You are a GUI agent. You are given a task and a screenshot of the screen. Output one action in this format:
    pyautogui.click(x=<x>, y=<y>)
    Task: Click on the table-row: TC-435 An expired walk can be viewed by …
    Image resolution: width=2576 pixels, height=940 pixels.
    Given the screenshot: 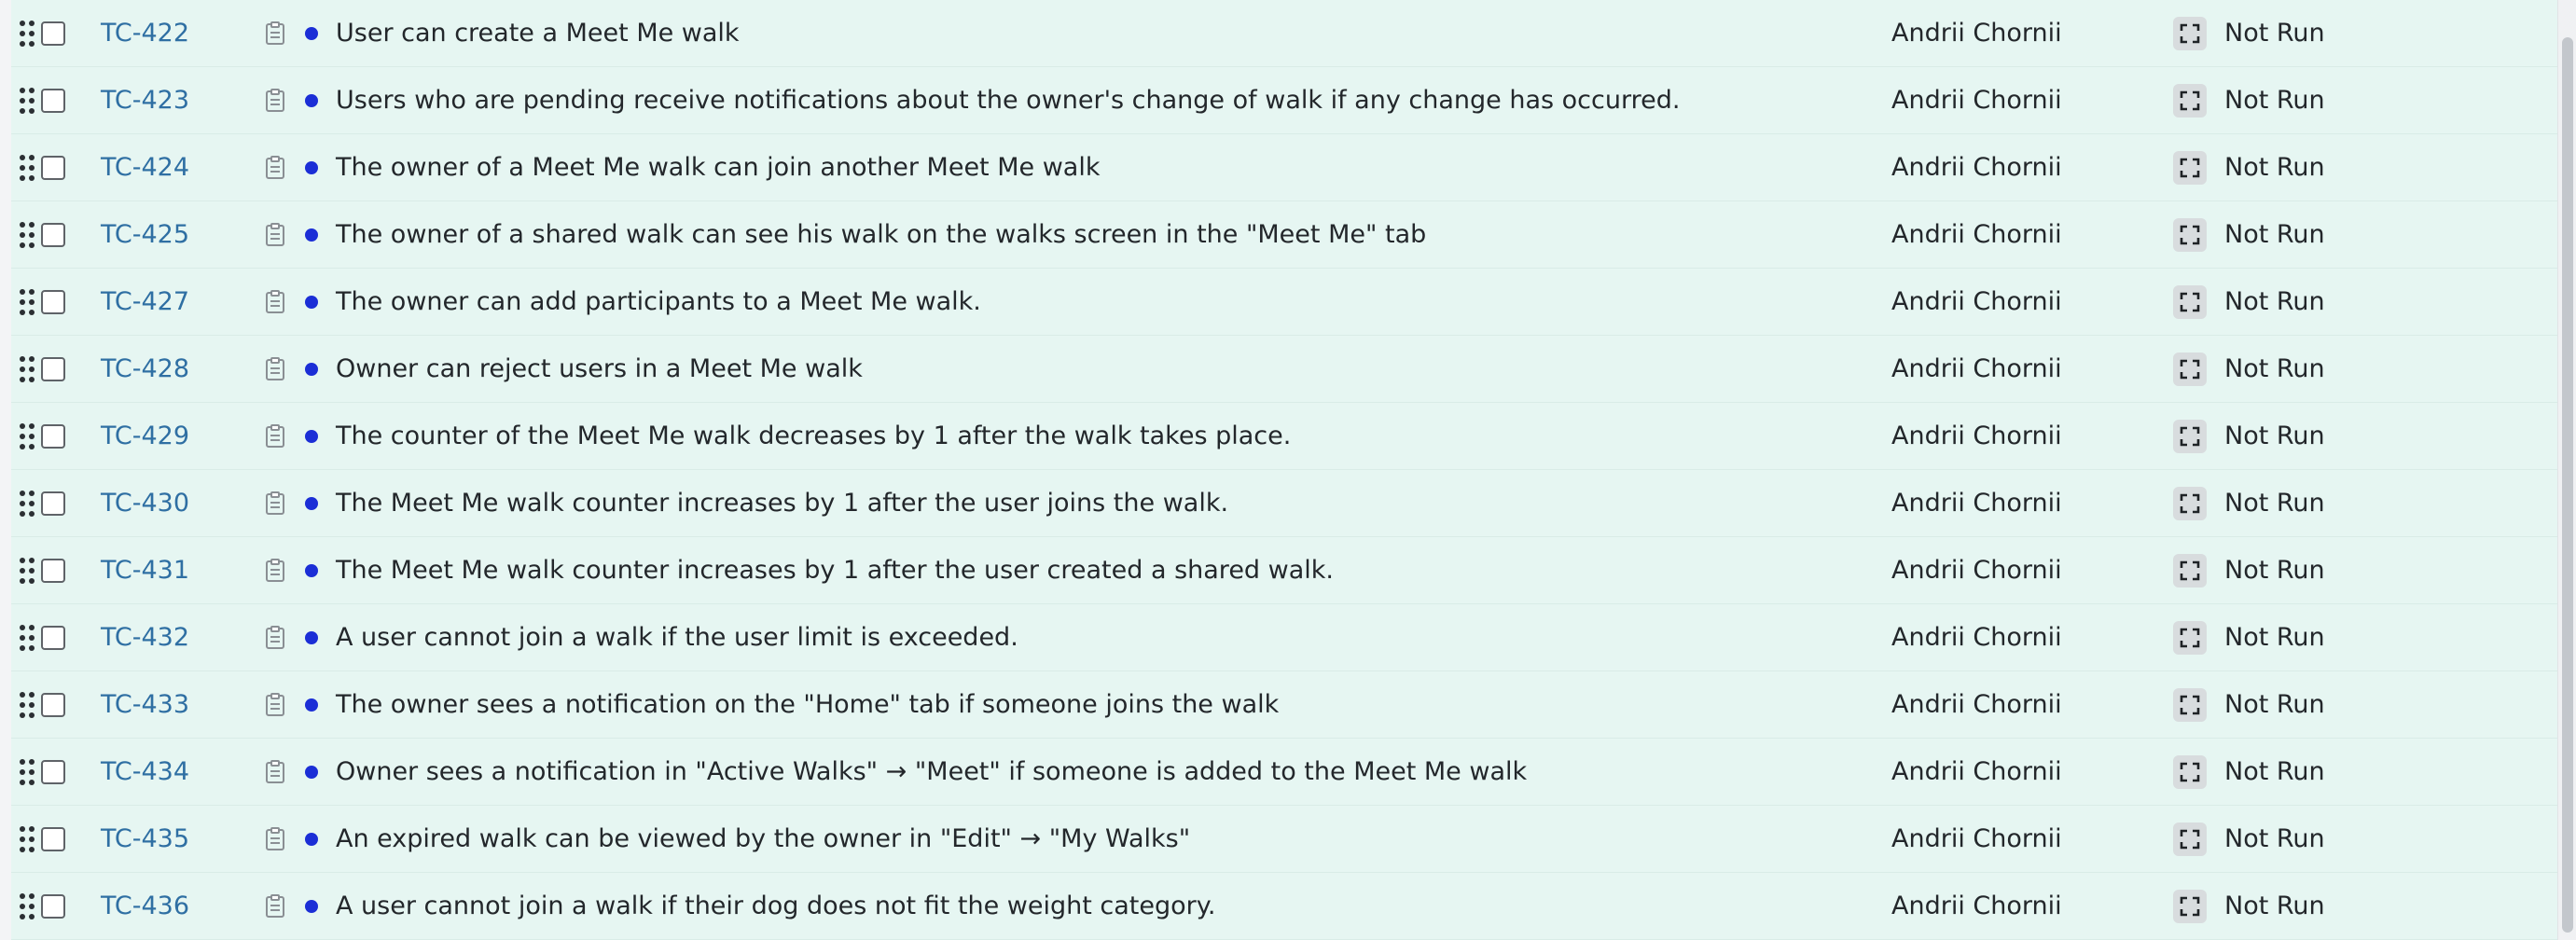 What is the action you would take?
    pyautogui.click(x=1284, y=839)
    